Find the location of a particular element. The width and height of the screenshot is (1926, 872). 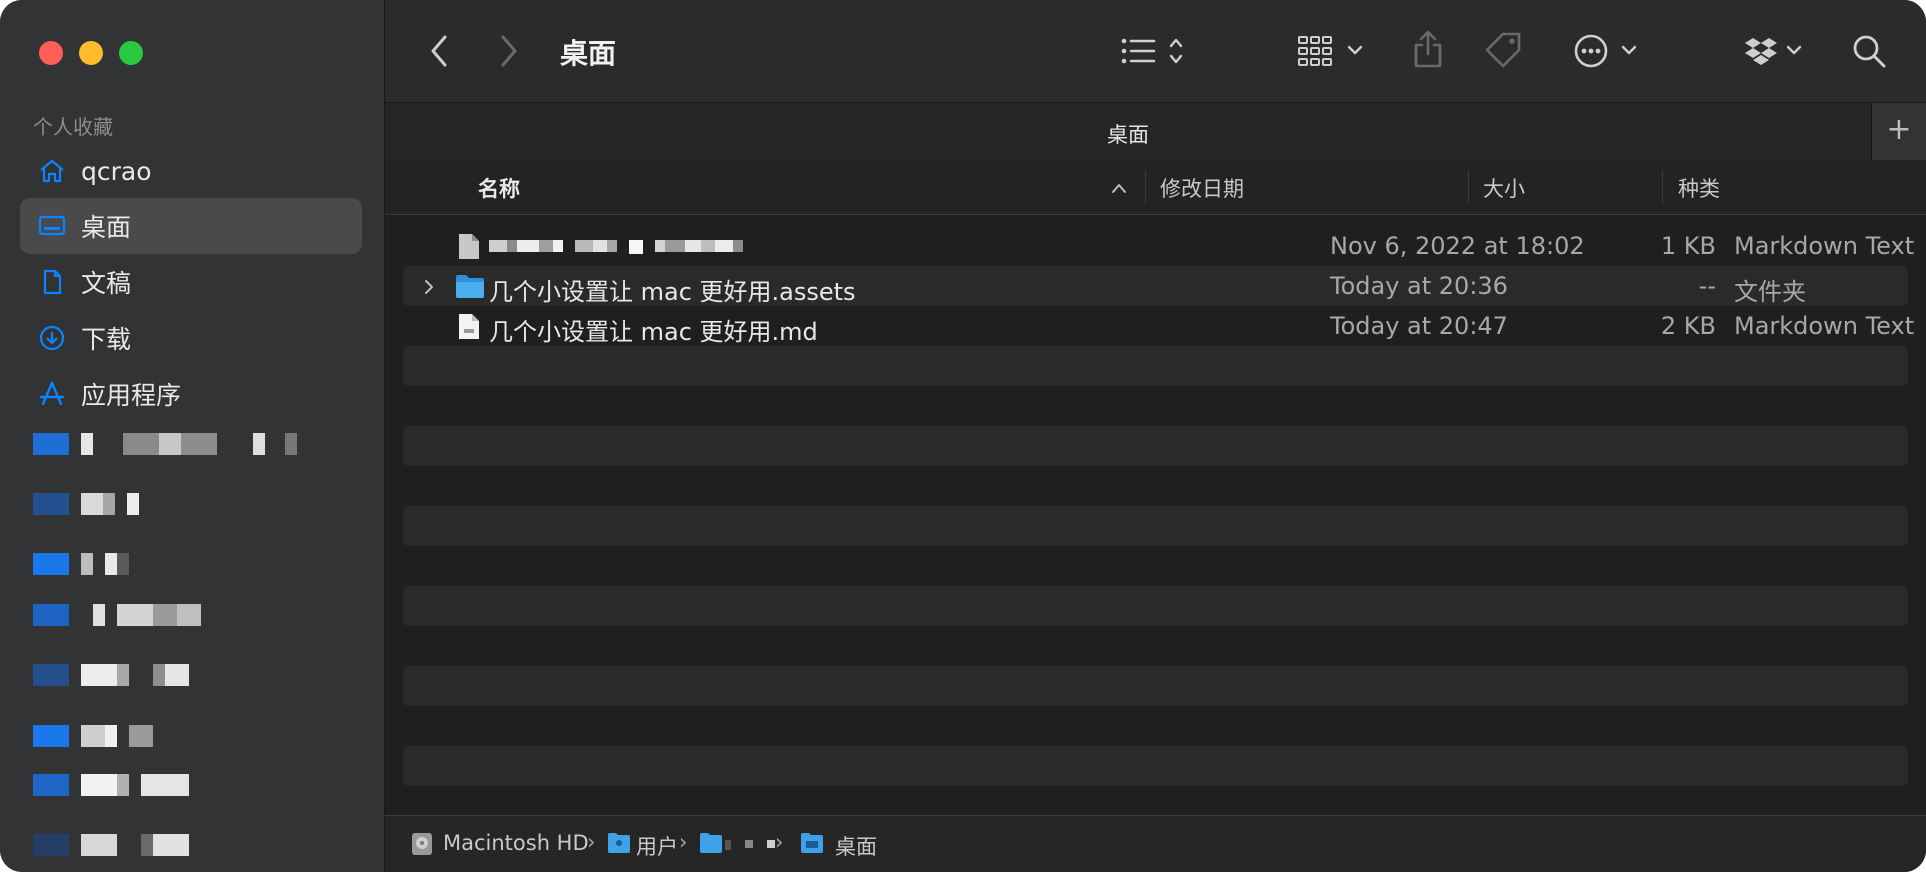

sidebar-item-home: qcrao is located at coordinates (191, 171).